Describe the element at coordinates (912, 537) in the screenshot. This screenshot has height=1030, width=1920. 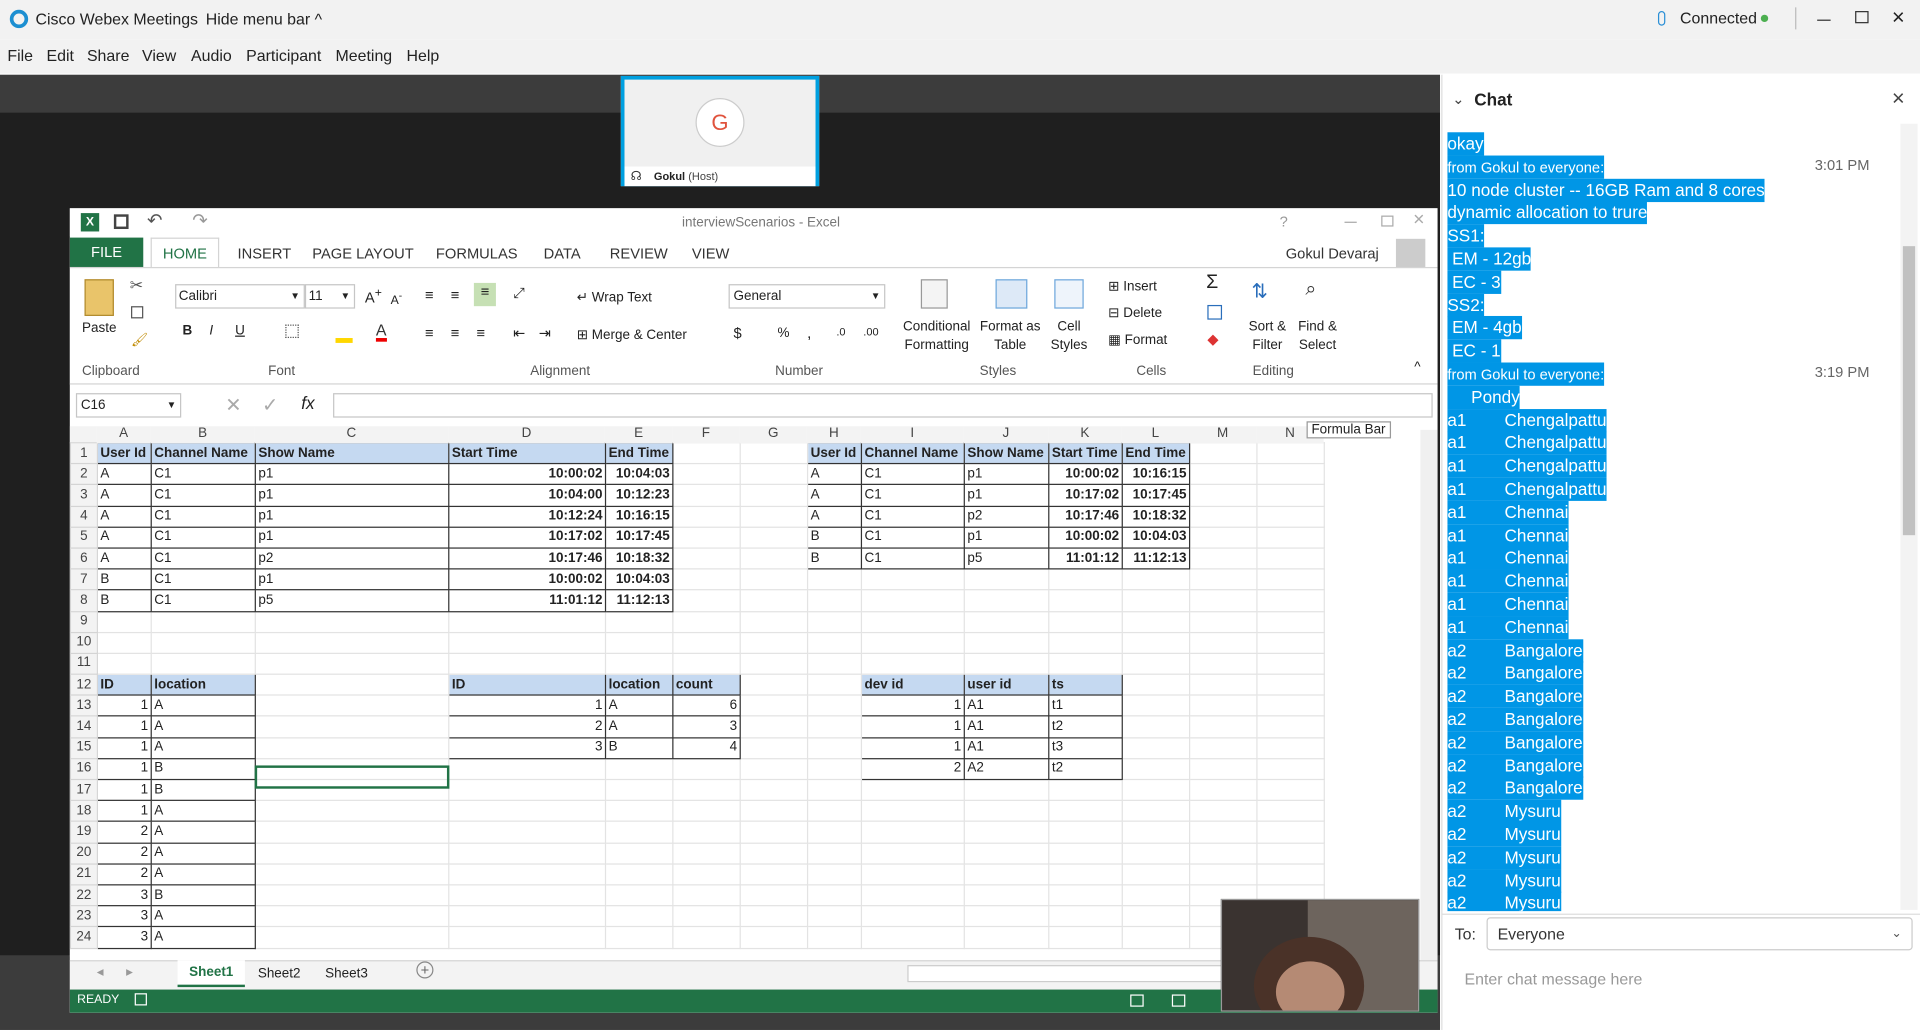
I see `cell-i5: C1` at that location.